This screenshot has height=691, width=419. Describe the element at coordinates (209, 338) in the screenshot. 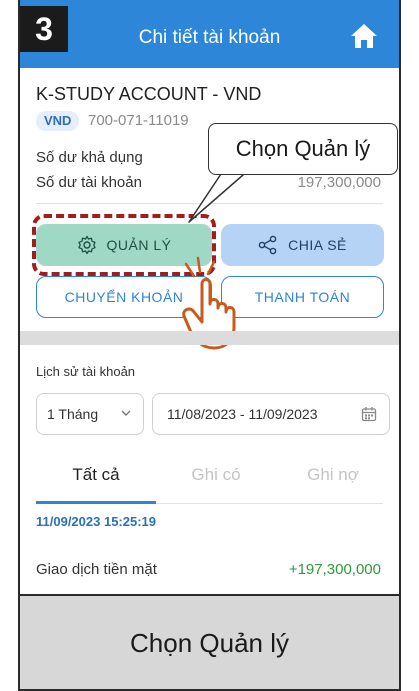

I see `section-separator` at that location.